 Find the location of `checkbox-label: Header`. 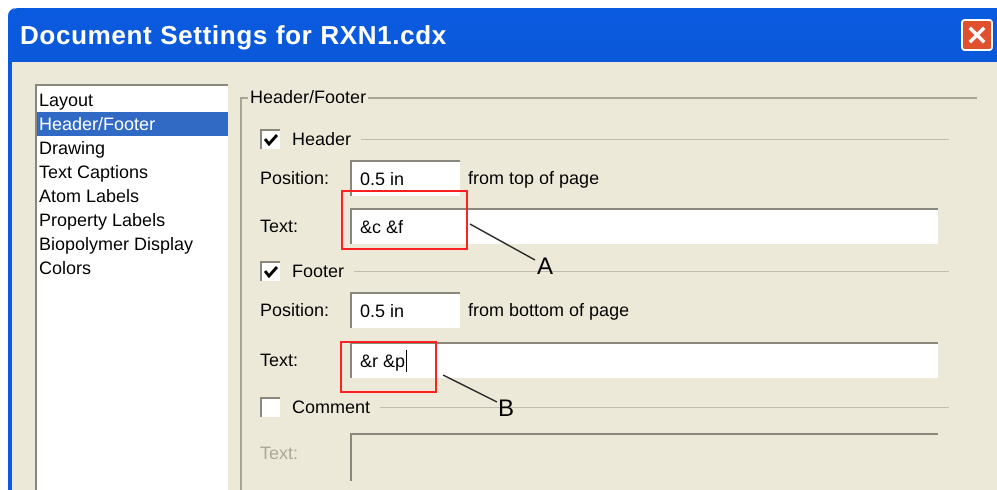

checkbox-label: Header is located at coordinates (322, 139).